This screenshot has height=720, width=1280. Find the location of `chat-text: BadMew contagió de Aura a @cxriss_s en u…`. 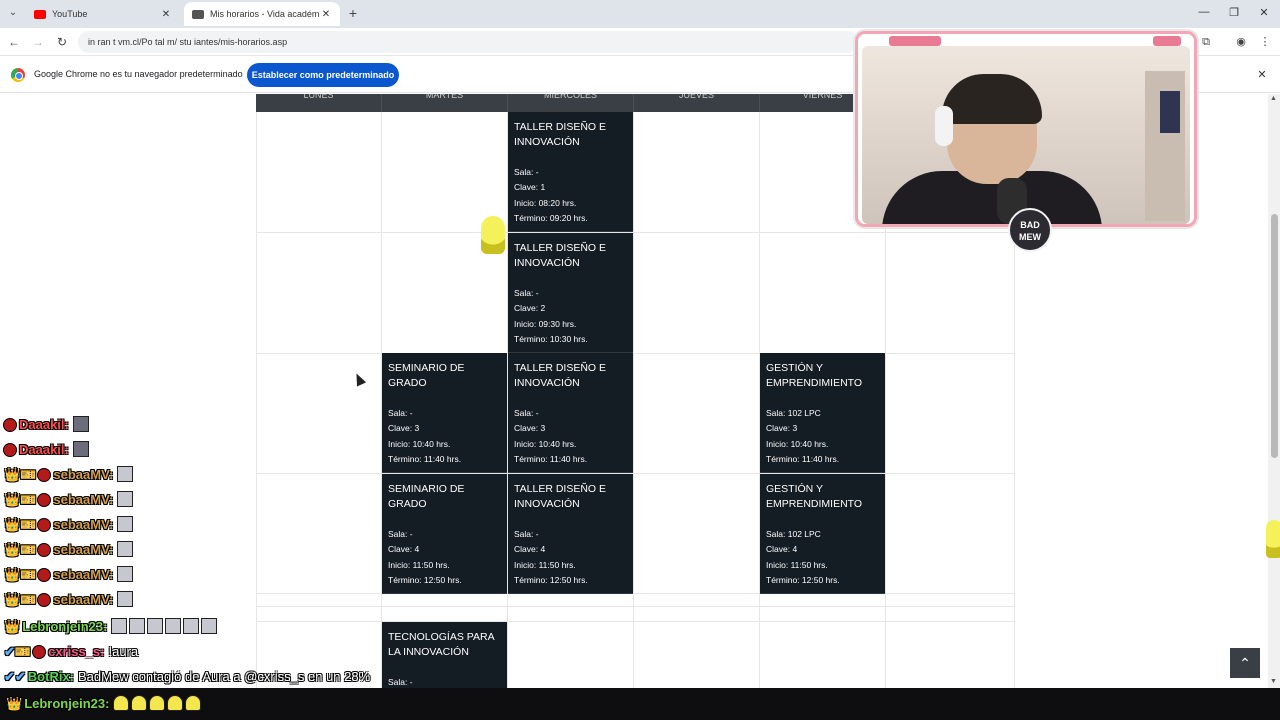

chat-text: BadMew contagió de Aura a @cxriss_s en u… is located at coordinates (224, 676).